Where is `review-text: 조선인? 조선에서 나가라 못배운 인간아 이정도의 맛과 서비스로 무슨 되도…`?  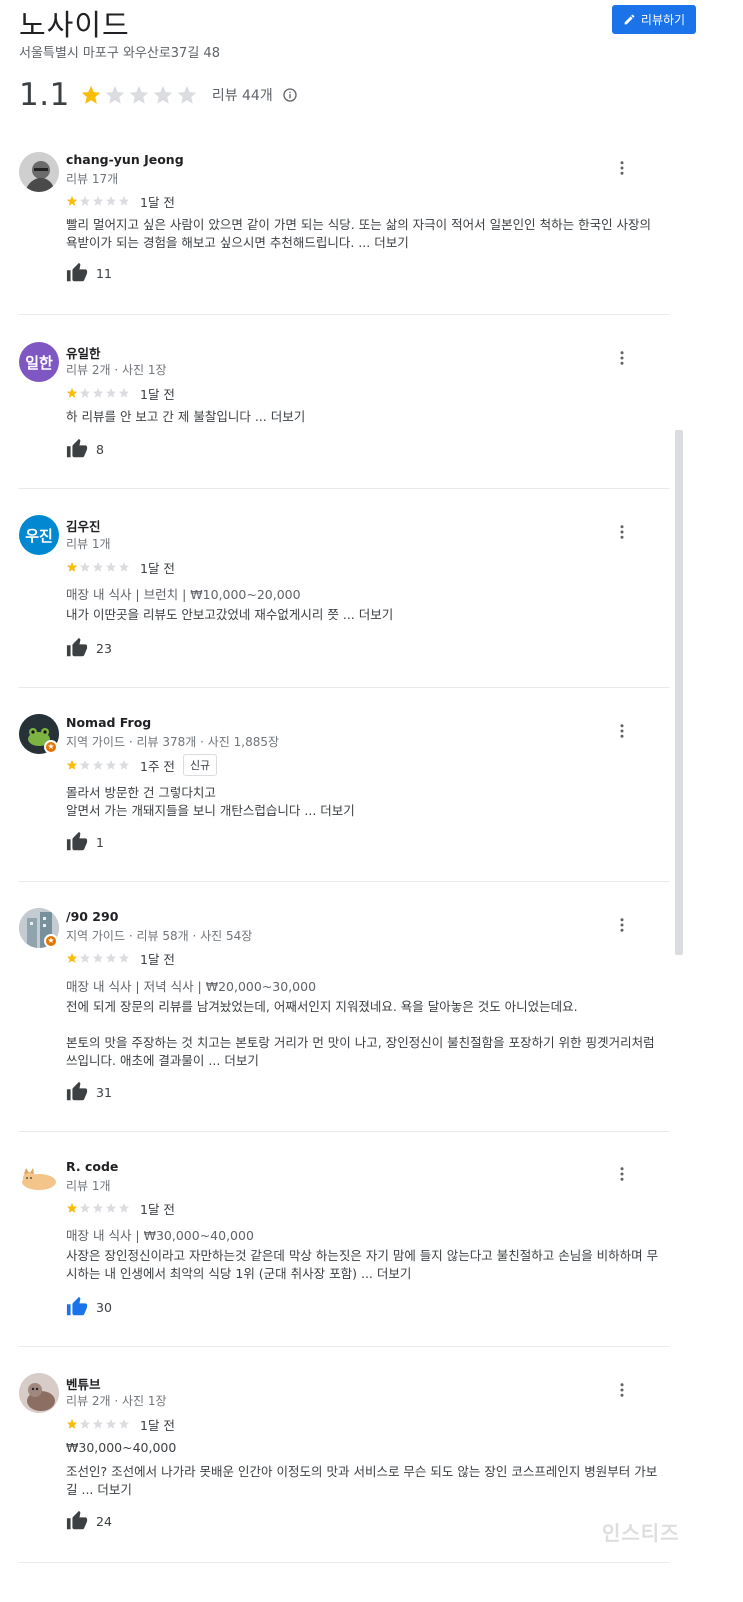
review-text: 조선인? 조선에서 나가라 못배운 인간아 이정도의 맛과 서비스로 무슨 되도… is located at coordinates (366, 1481).